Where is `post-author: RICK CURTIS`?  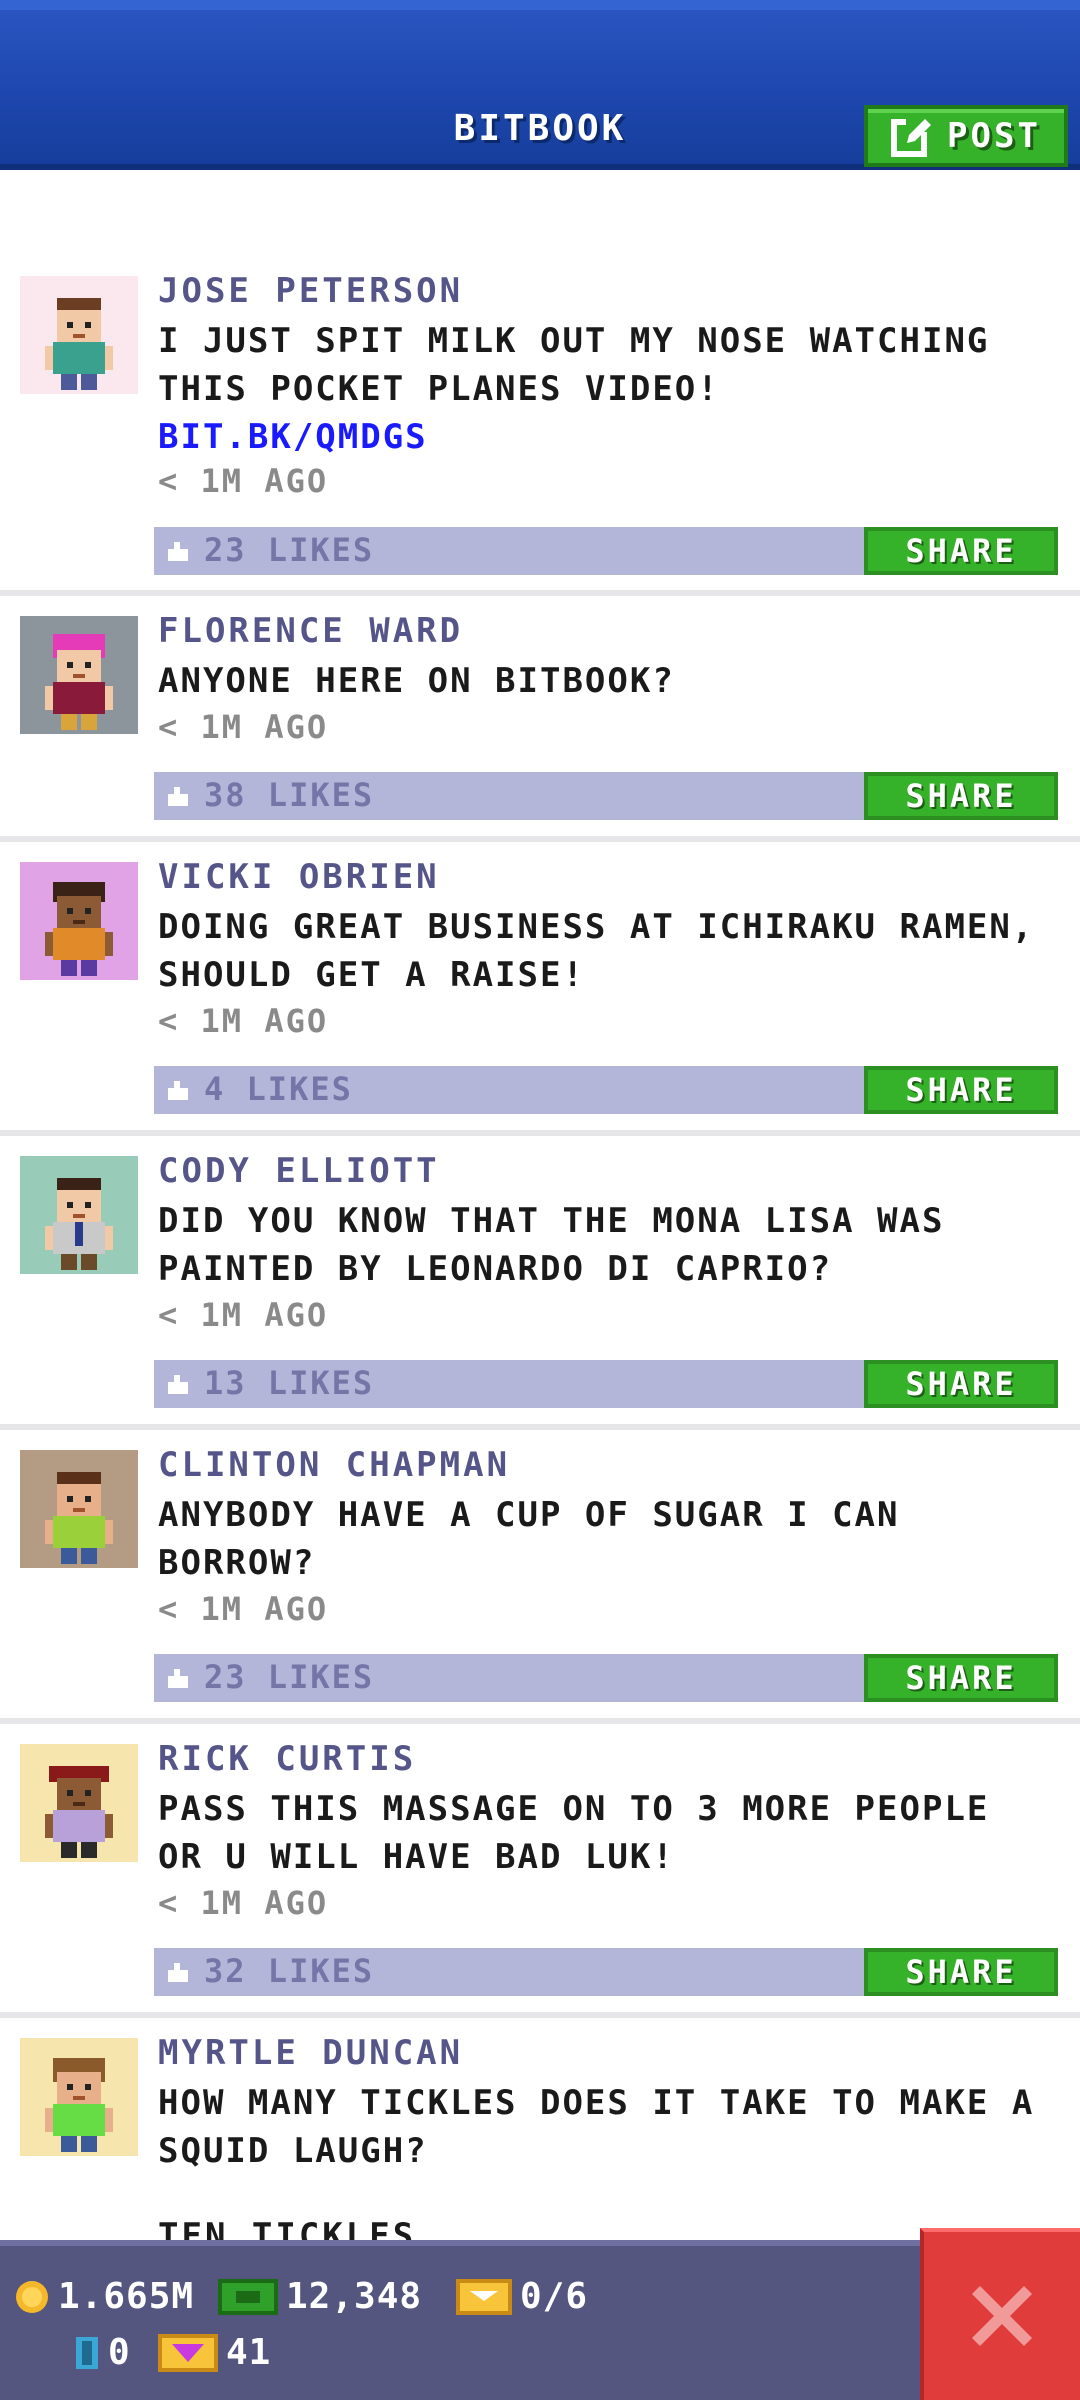 post-author: RICK CURTIS is located at coordinates (287, 1759).